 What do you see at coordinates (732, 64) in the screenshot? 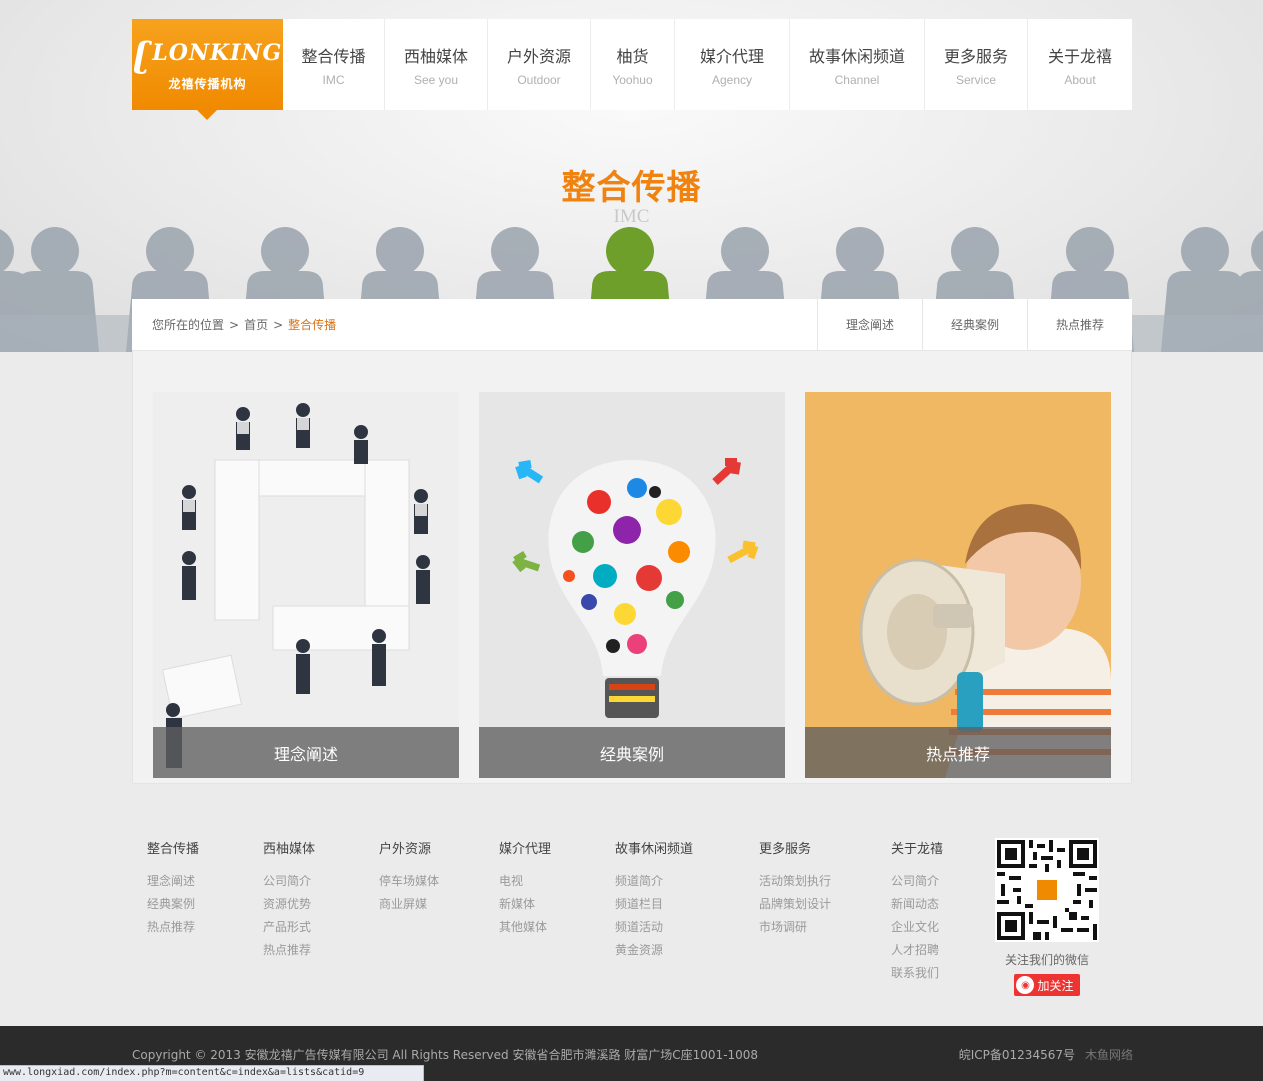
I see `nav-item-agency: 媒介代理 Agency` at bounding box center [732, 64].